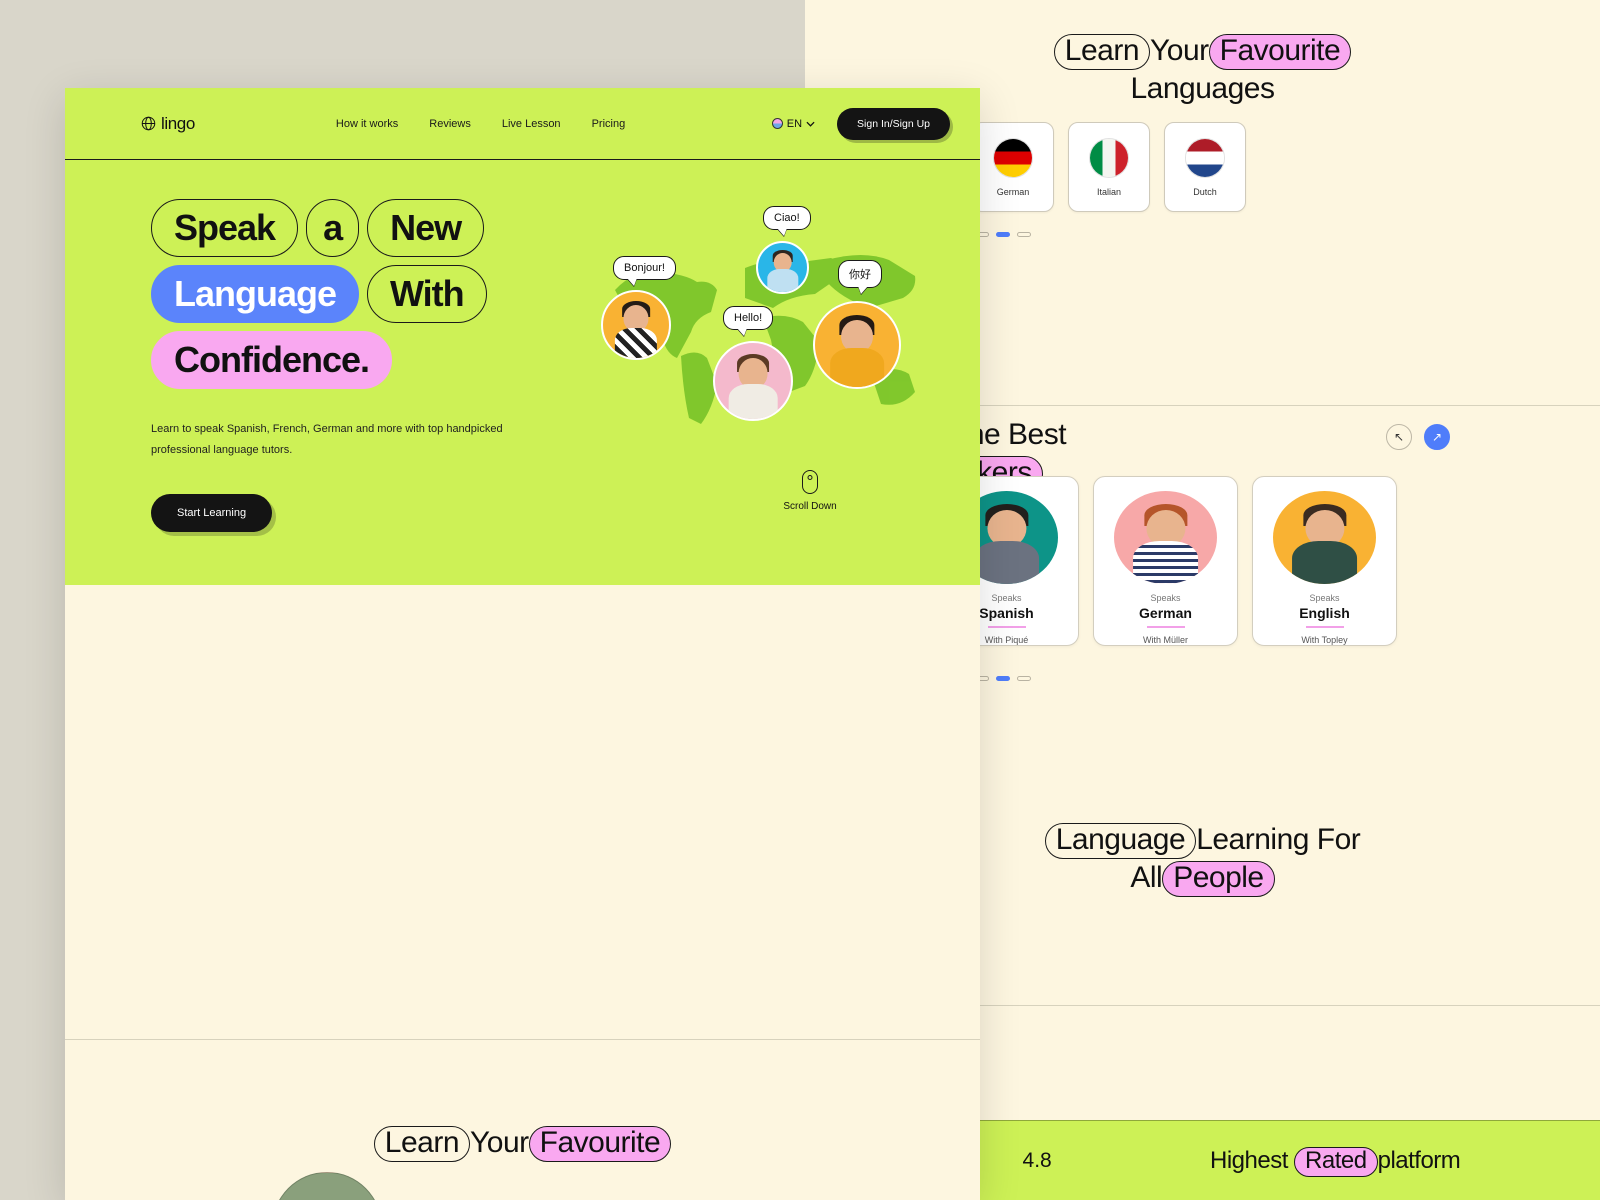  I want to click on headline-line-1: Speak a New, so click(361, 228).